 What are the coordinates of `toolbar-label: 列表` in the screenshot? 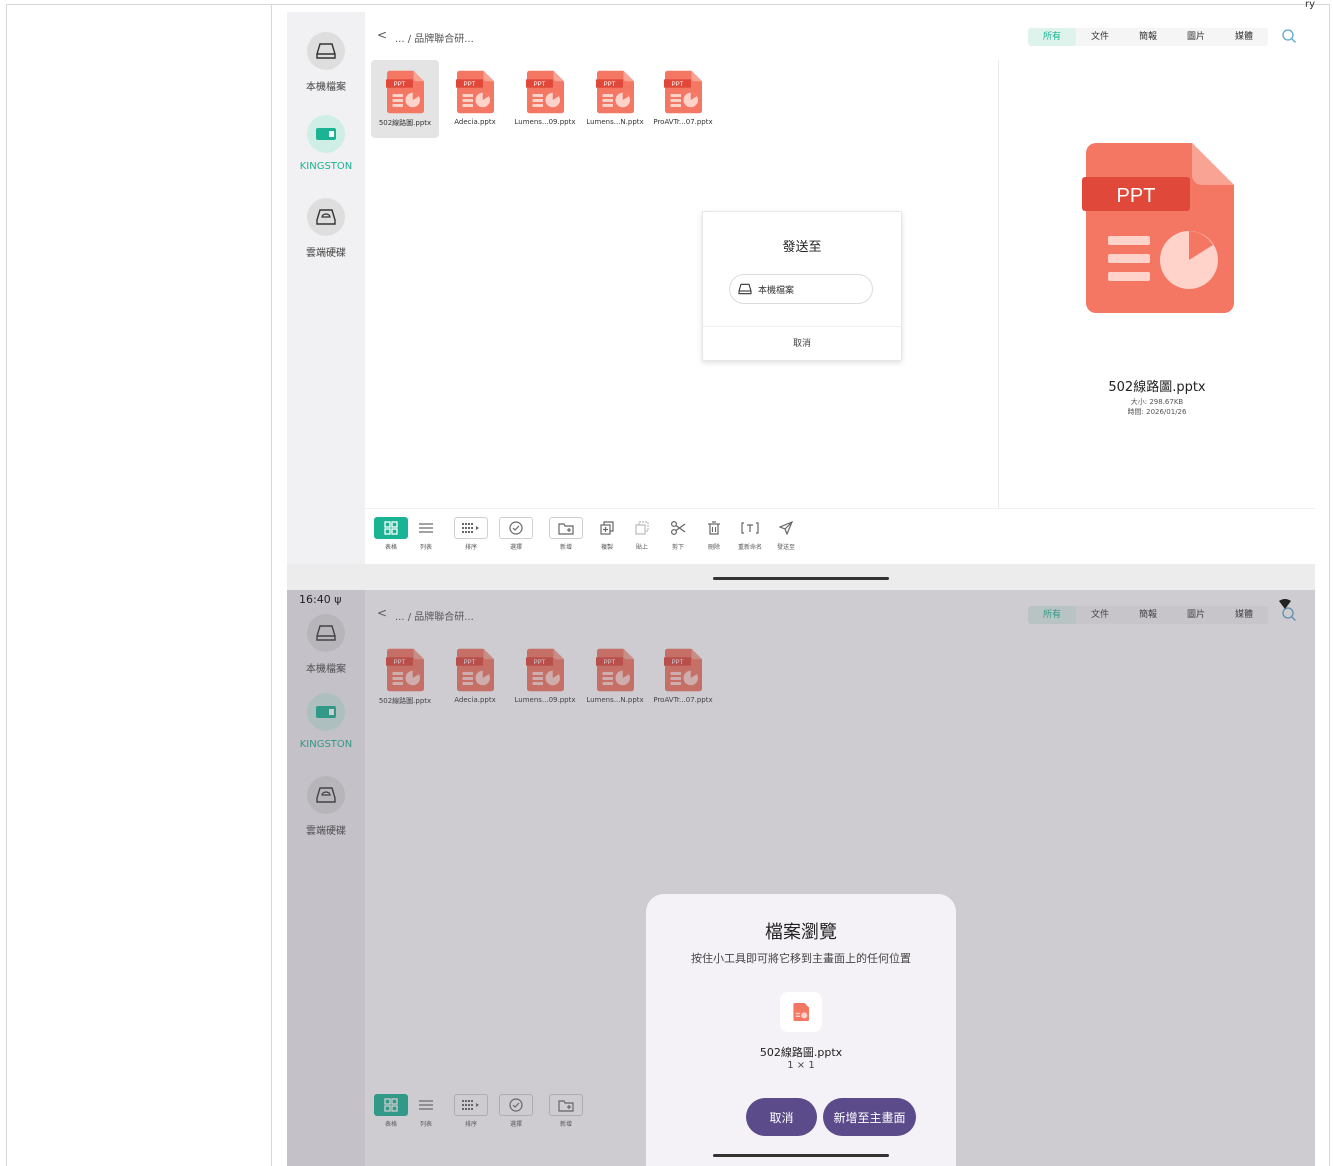 It's located at (425, 547).